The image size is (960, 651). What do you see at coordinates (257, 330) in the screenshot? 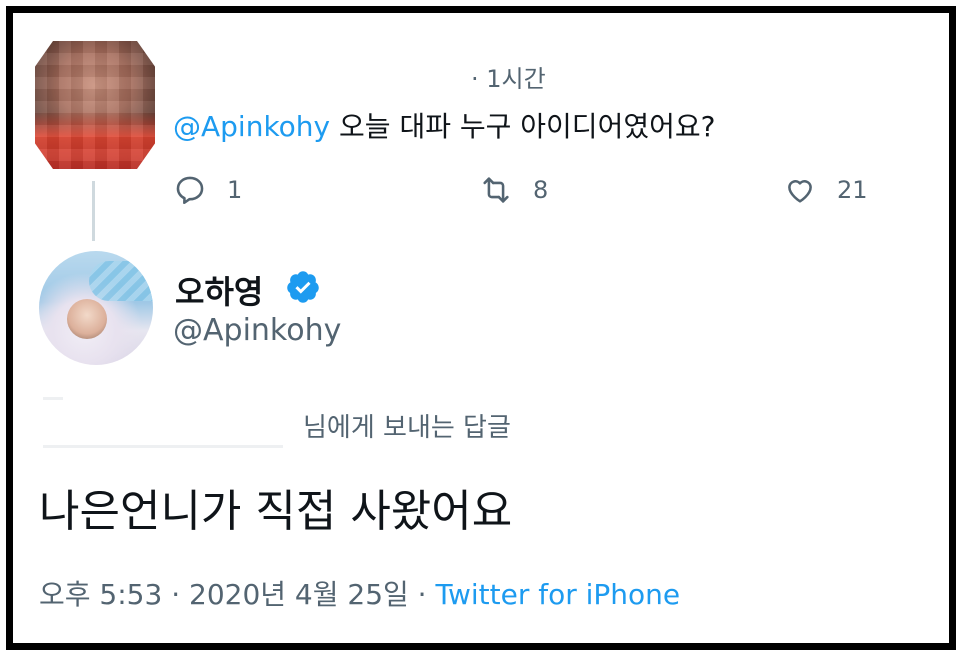
I see `author-handle: @Apinkohy` at bounding box center [257, 330].